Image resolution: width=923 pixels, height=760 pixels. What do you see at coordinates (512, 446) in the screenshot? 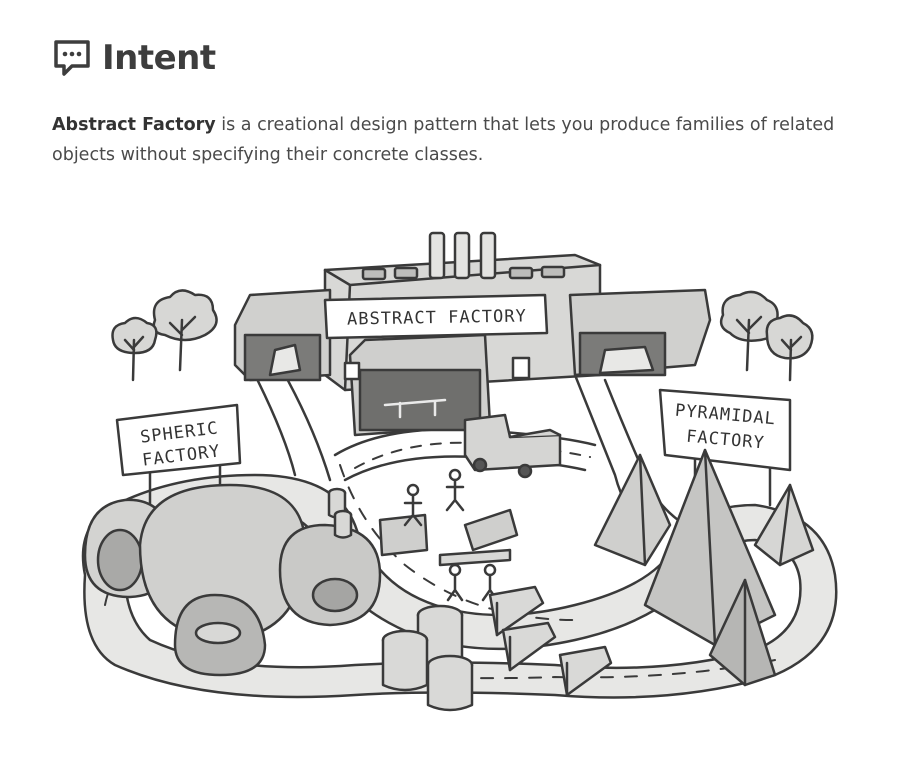
I see `delivery-truck` at bounding box center [512, 446].